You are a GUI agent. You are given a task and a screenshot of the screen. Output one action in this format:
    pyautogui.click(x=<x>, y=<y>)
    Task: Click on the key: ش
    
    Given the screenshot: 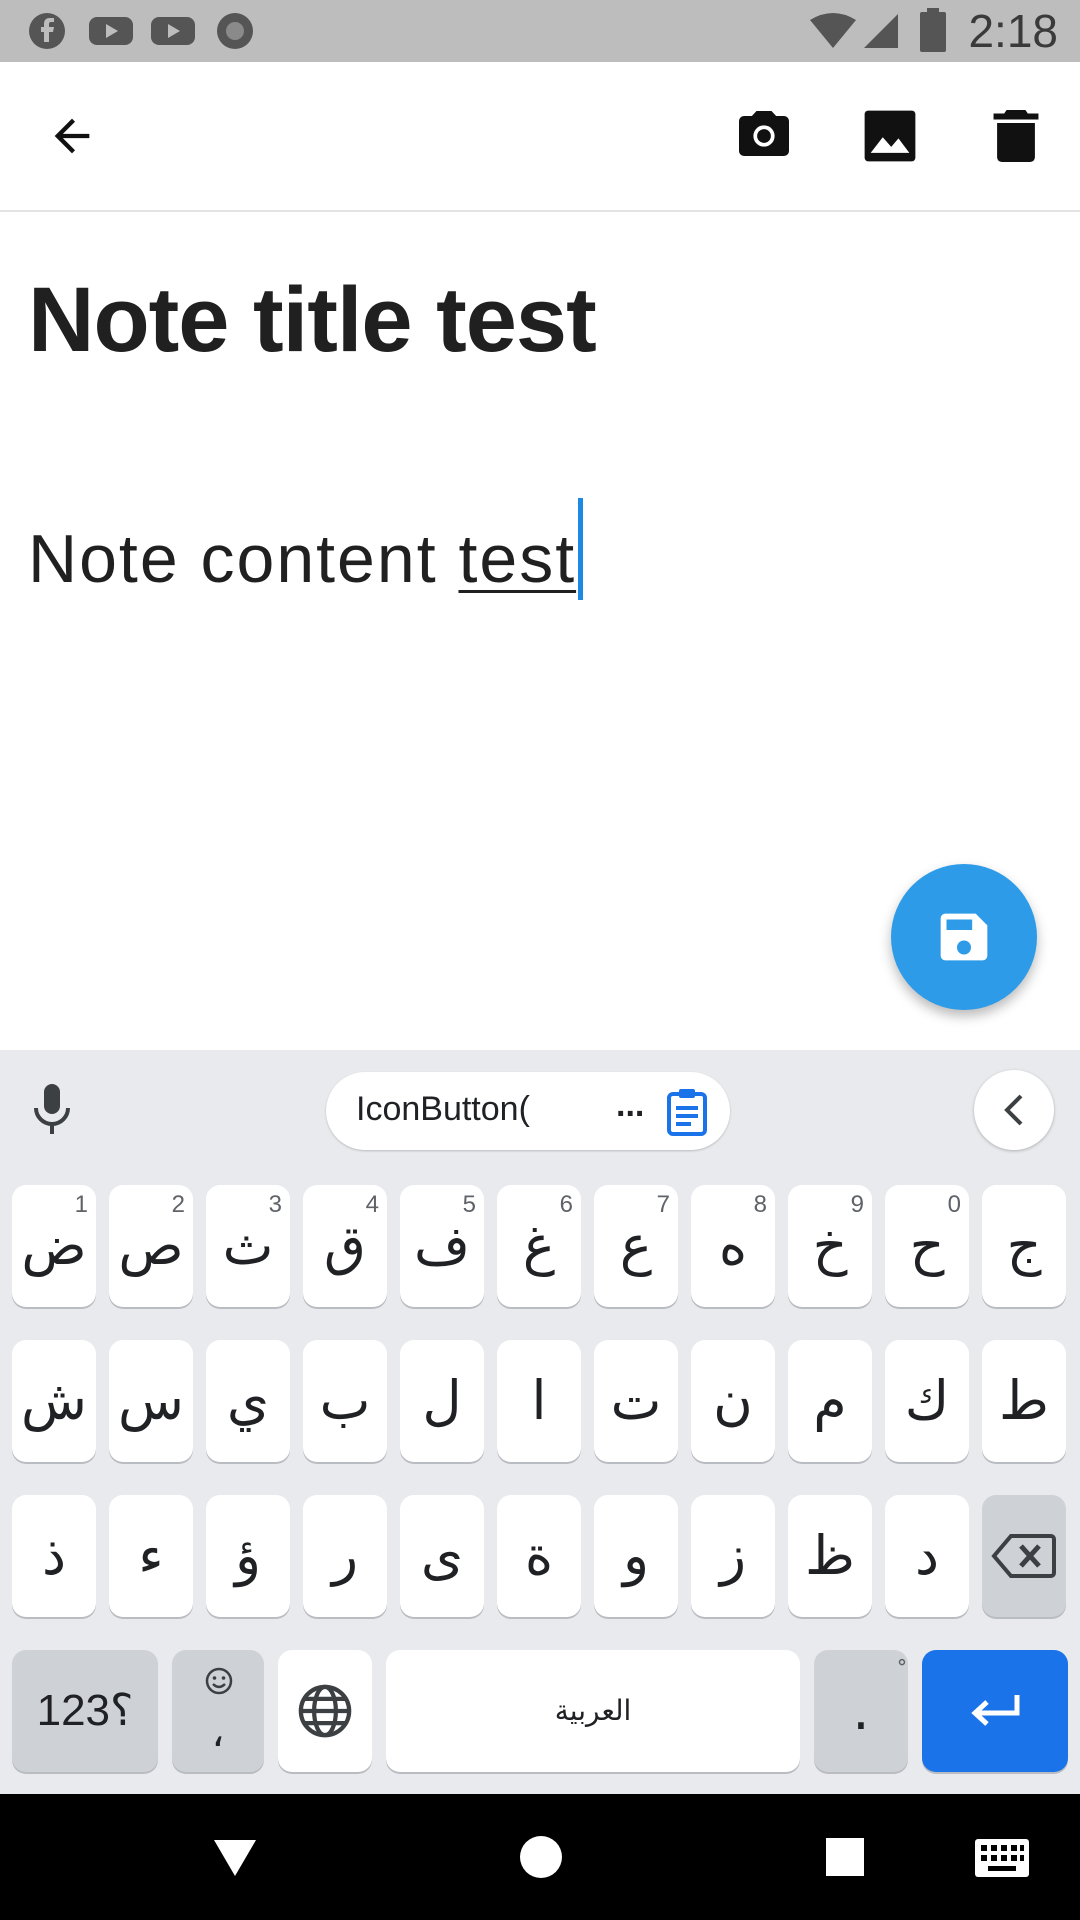 What is the action you would take?
    pyautogui.click(x=54, y=1401)
    